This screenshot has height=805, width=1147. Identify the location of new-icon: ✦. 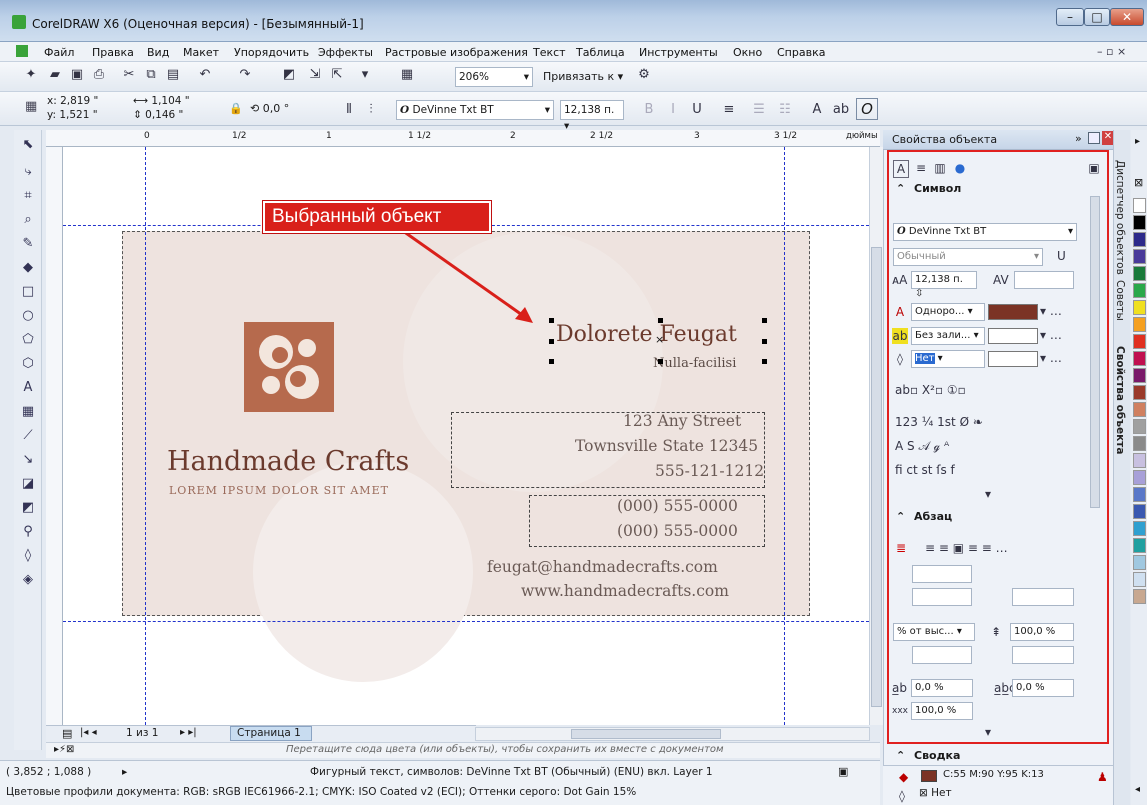
(31, 75).